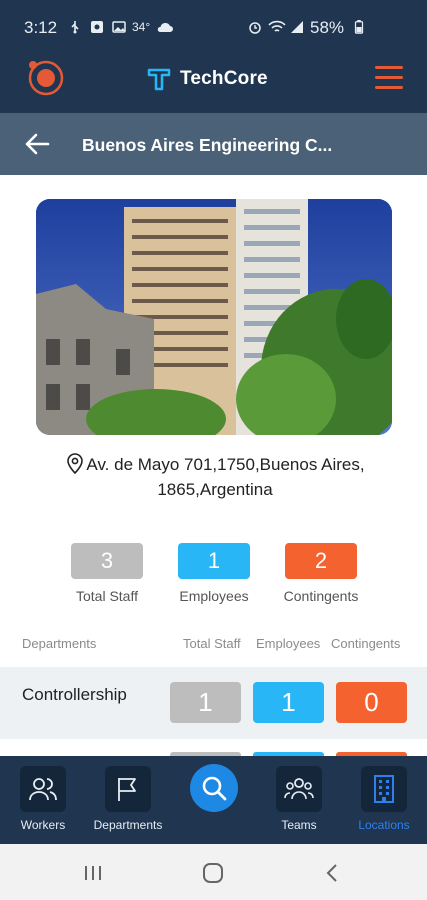 The height and width of the screenshot is (900, 427). Describe the element at coordinates (366, 643) in the screenshot. I see `column-header-contingents: Contingents` at that location.